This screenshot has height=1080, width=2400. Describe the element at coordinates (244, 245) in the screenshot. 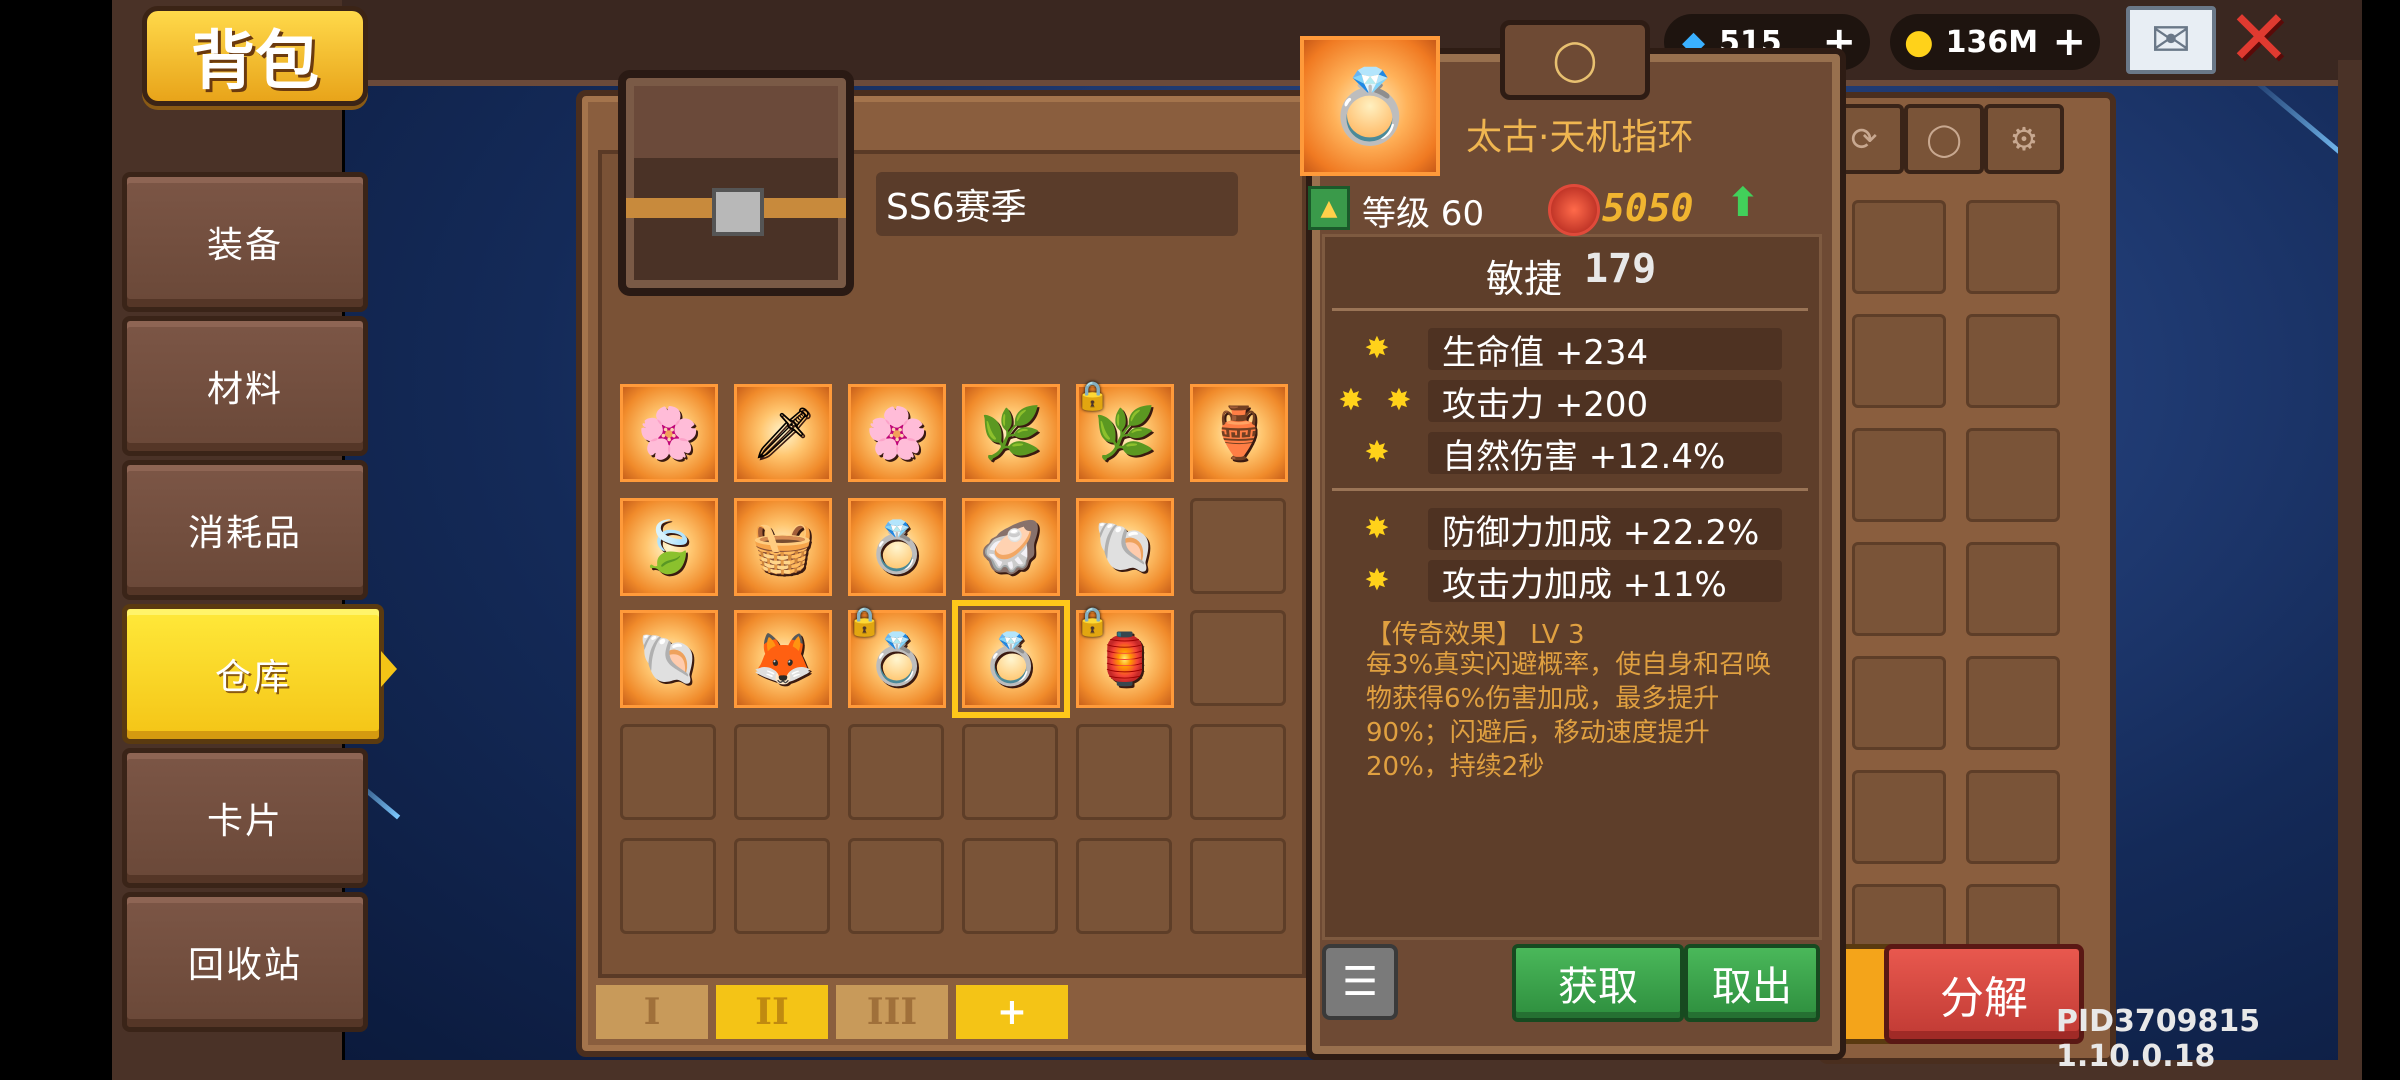

I see `tab-label: 装备` at that location.